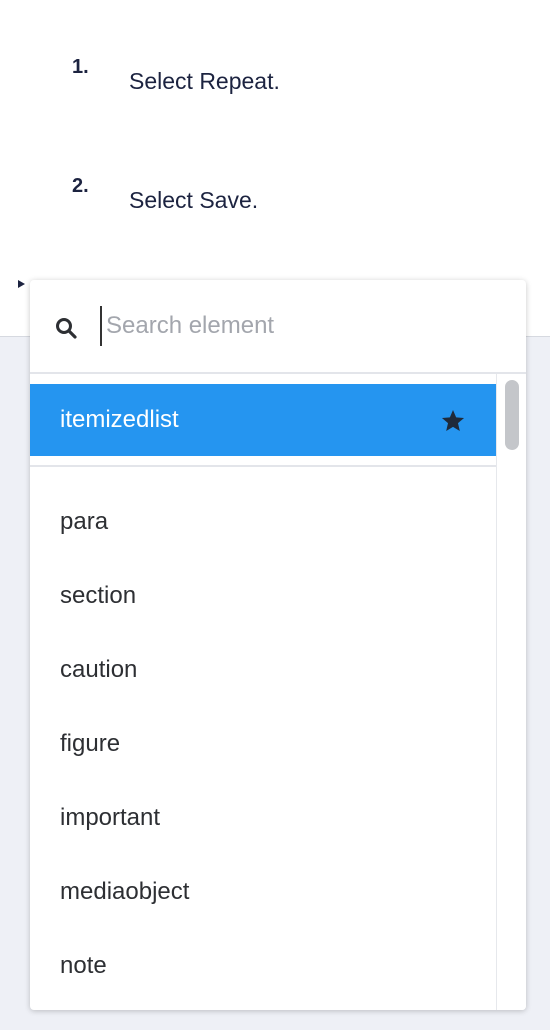 The width and height of the screenshot is (550, 1030). Describe the element at coordinates (110, 817) in the screenshot. I see `list-item-label: important` at that location.